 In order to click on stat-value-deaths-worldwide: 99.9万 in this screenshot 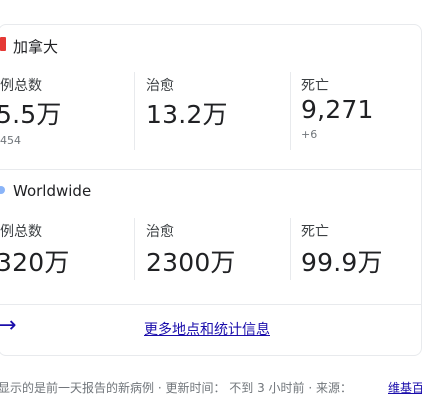, I will do `click(342, 262)`.